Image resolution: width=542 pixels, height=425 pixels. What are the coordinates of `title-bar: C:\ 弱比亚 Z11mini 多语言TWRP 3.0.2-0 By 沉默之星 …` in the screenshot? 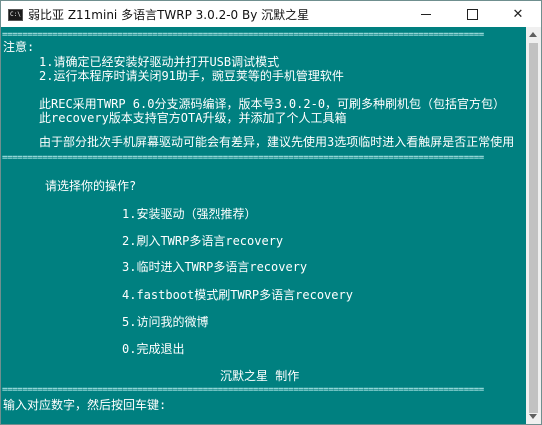 It's located at (271, 14).